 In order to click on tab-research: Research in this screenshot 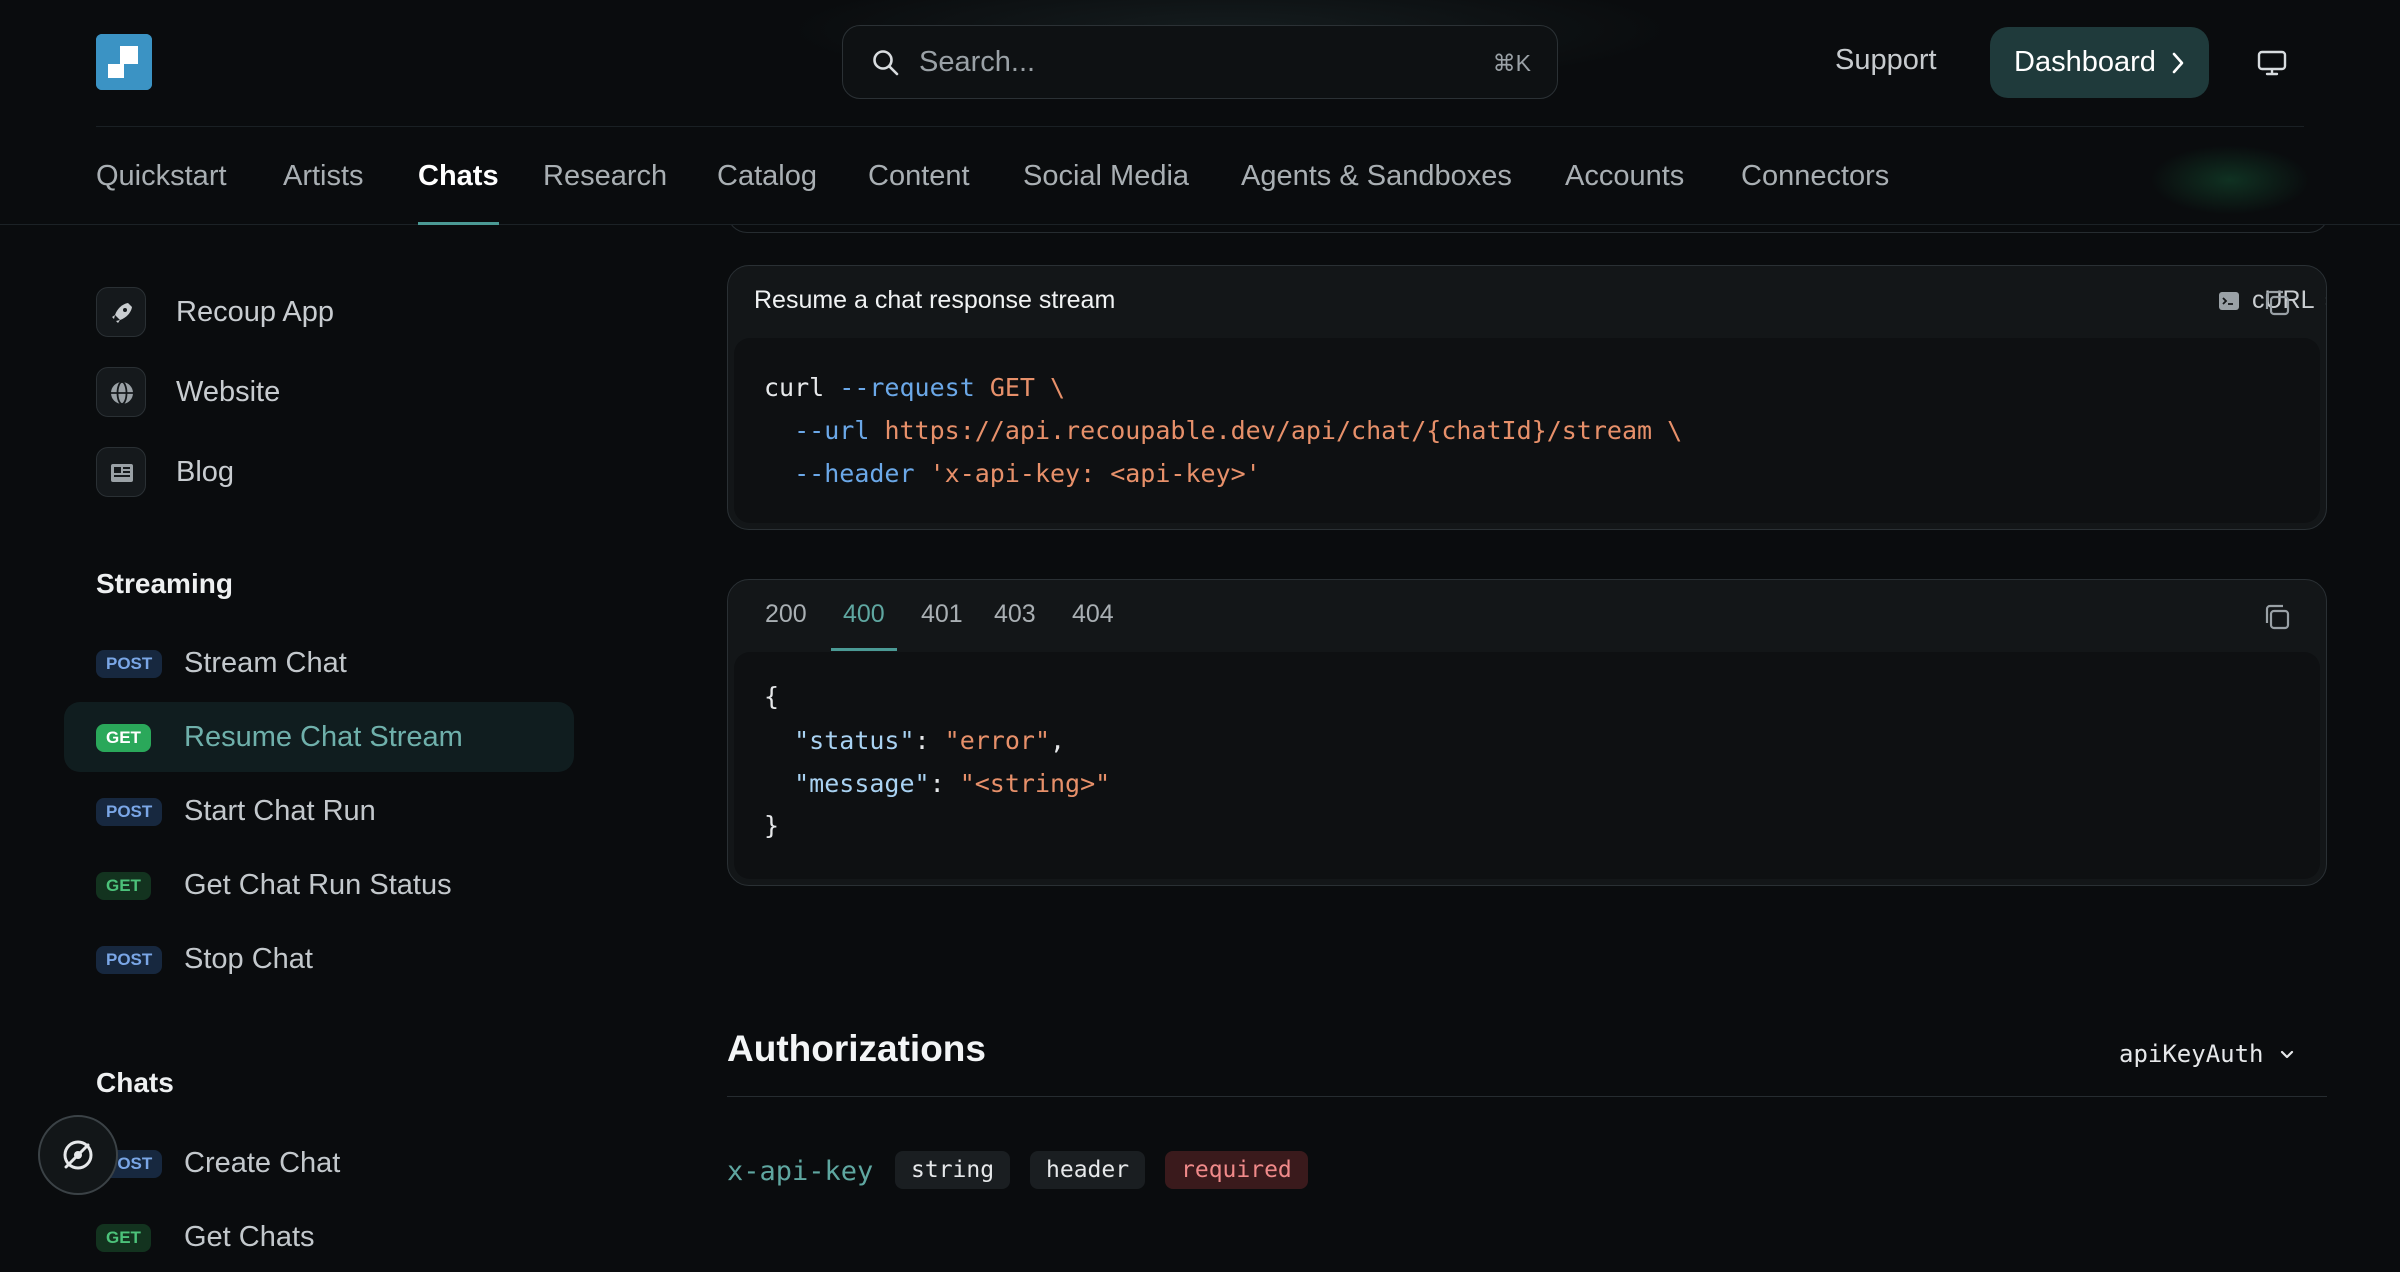, I will do `click(605, 176)`.